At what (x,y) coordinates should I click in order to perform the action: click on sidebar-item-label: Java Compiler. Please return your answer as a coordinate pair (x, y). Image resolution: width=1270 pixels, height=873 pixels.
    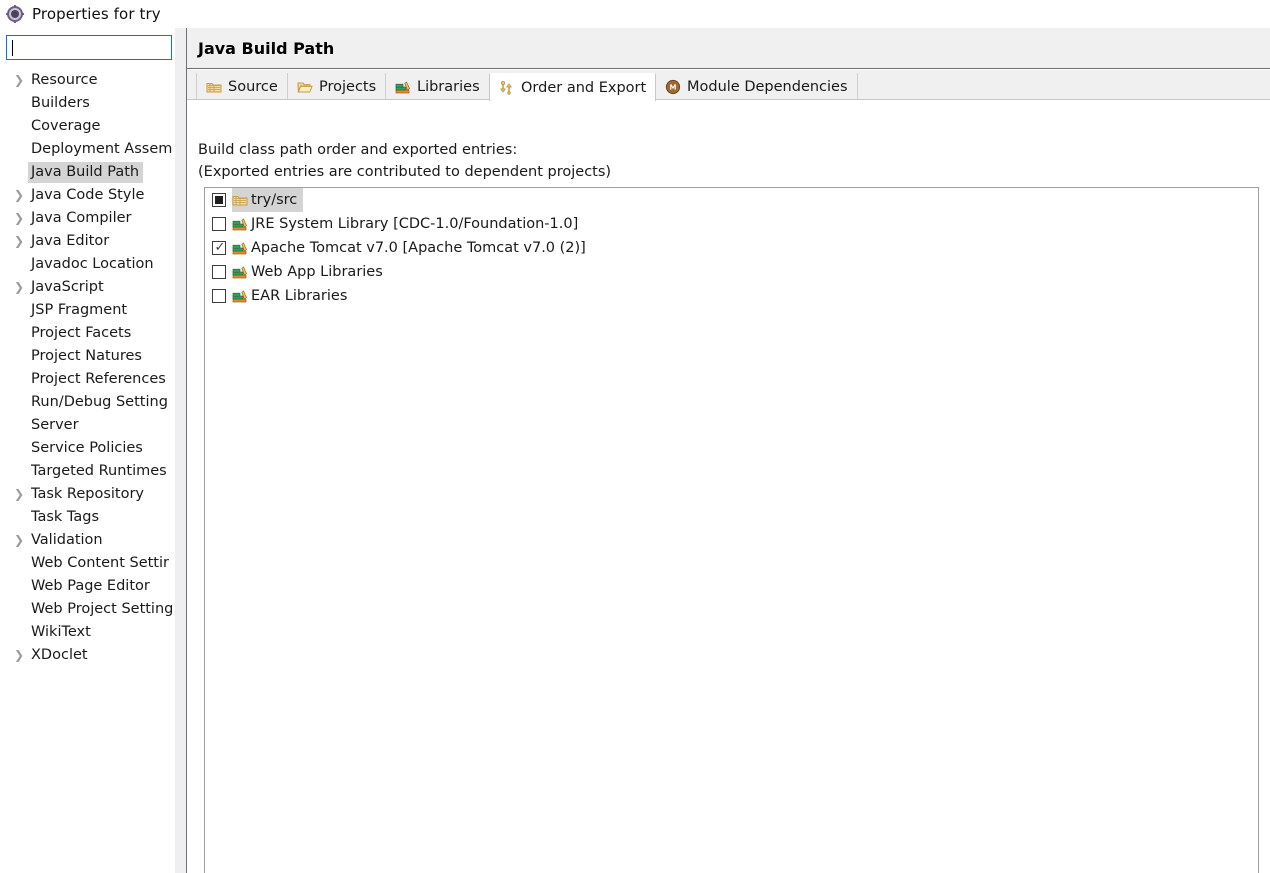
    Looking at the image, I should click on (81, 218).